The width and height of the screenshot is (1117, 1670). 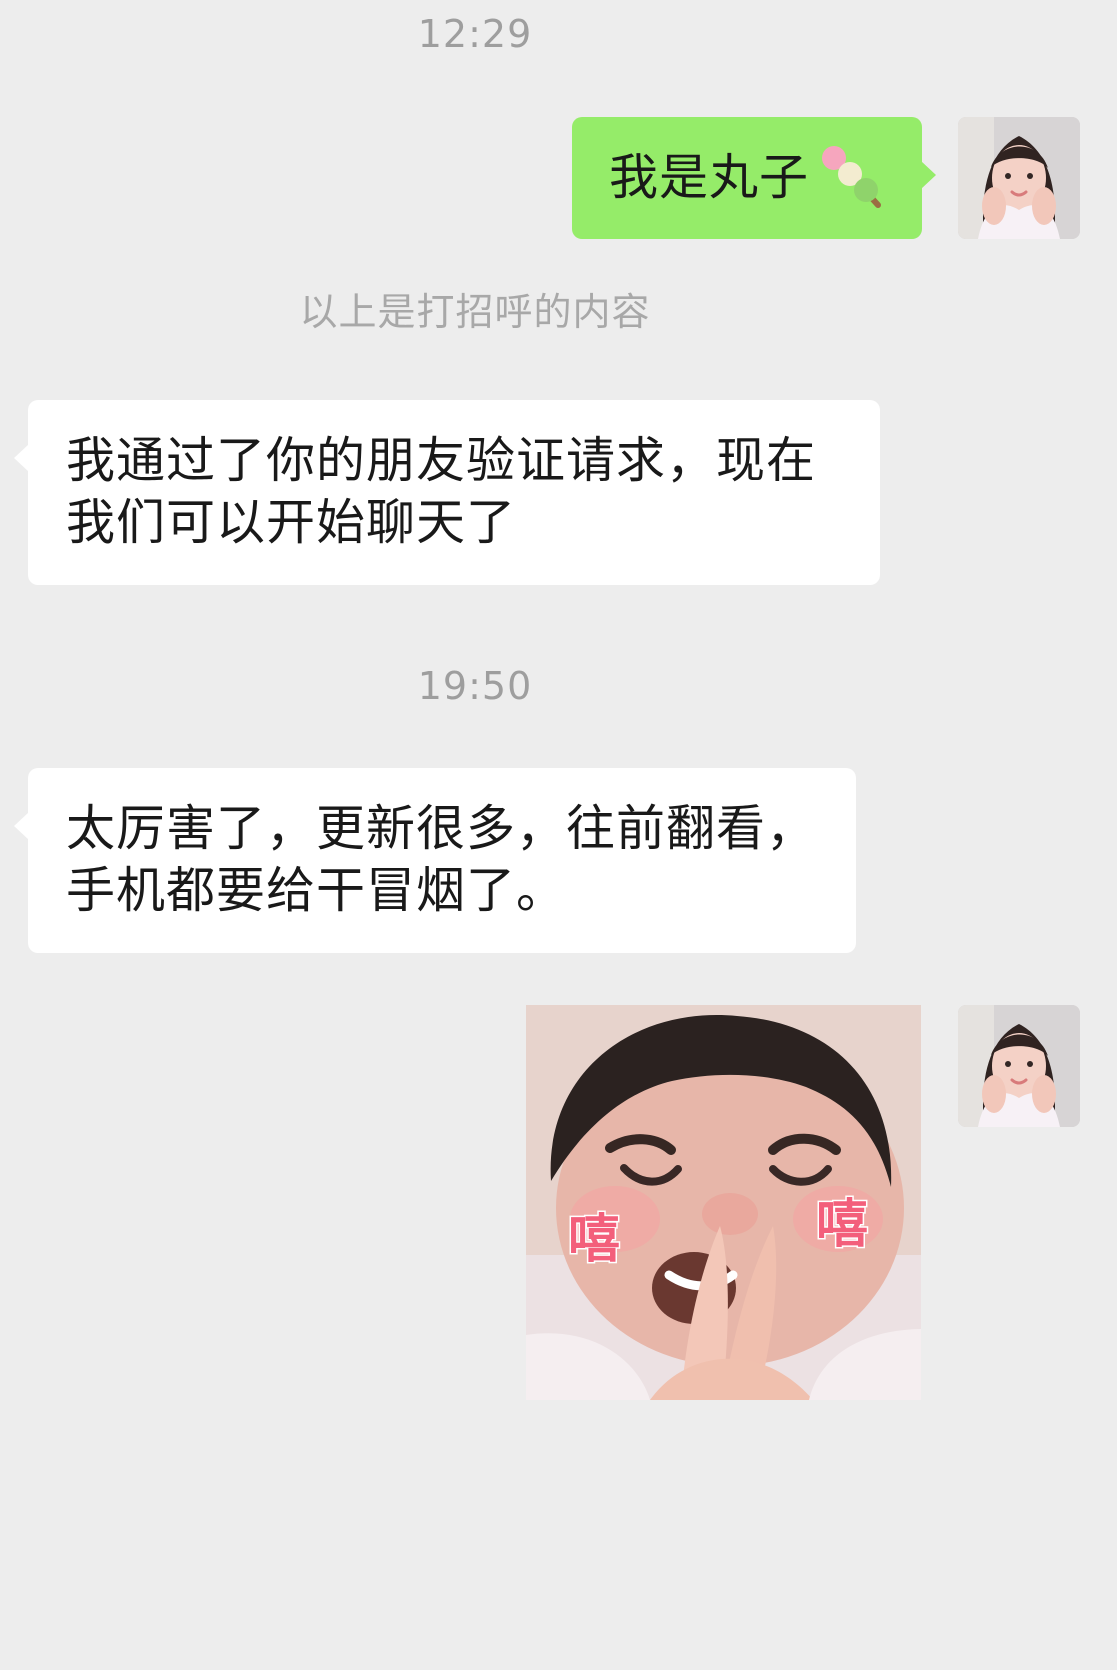 What do you see at coordinates (441, 859) in the screenshot?
I see `message-text: 太厉害了，更新很多，往前翻看，手机都要给干冒烟了。` at bounding box center [441, 859].